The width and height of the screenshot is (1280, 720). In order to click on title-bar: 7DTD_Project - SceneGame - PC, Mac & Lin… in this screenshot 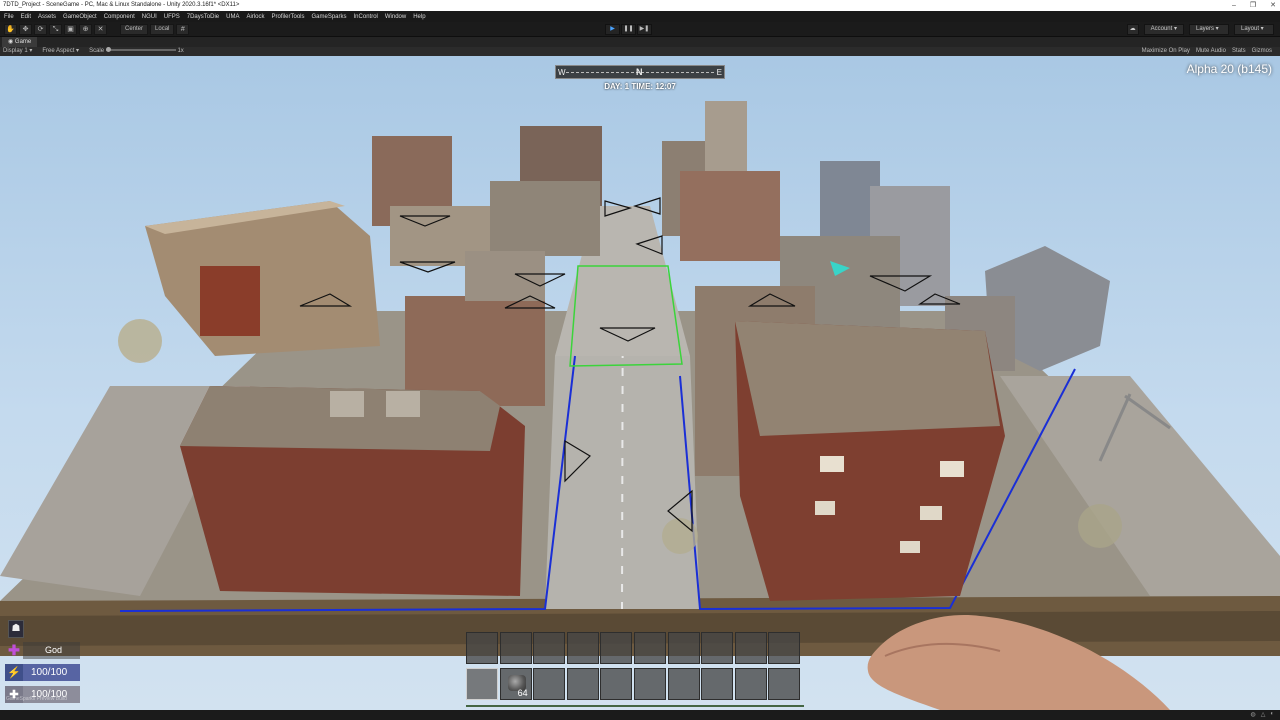, I will do `click(640, 5)`.